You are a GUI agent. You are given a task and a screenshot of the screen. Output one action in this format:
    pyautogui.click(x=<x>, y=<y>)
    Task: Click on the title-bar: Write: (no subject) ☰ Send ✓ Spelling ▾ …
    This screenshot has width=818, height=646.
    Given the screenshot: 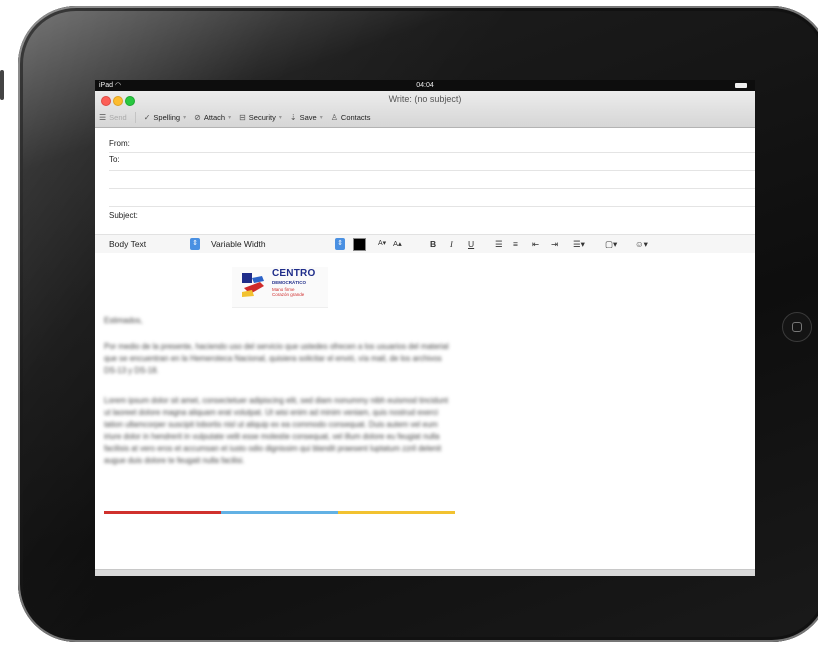 What is the action you would take?
    pyautogui.click(x=425, y=109)
    